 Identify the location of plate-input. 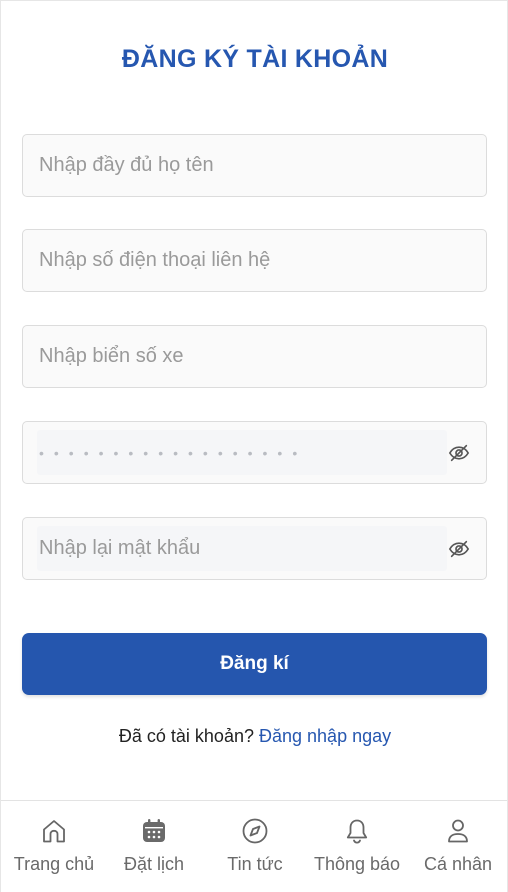
(249, 356).